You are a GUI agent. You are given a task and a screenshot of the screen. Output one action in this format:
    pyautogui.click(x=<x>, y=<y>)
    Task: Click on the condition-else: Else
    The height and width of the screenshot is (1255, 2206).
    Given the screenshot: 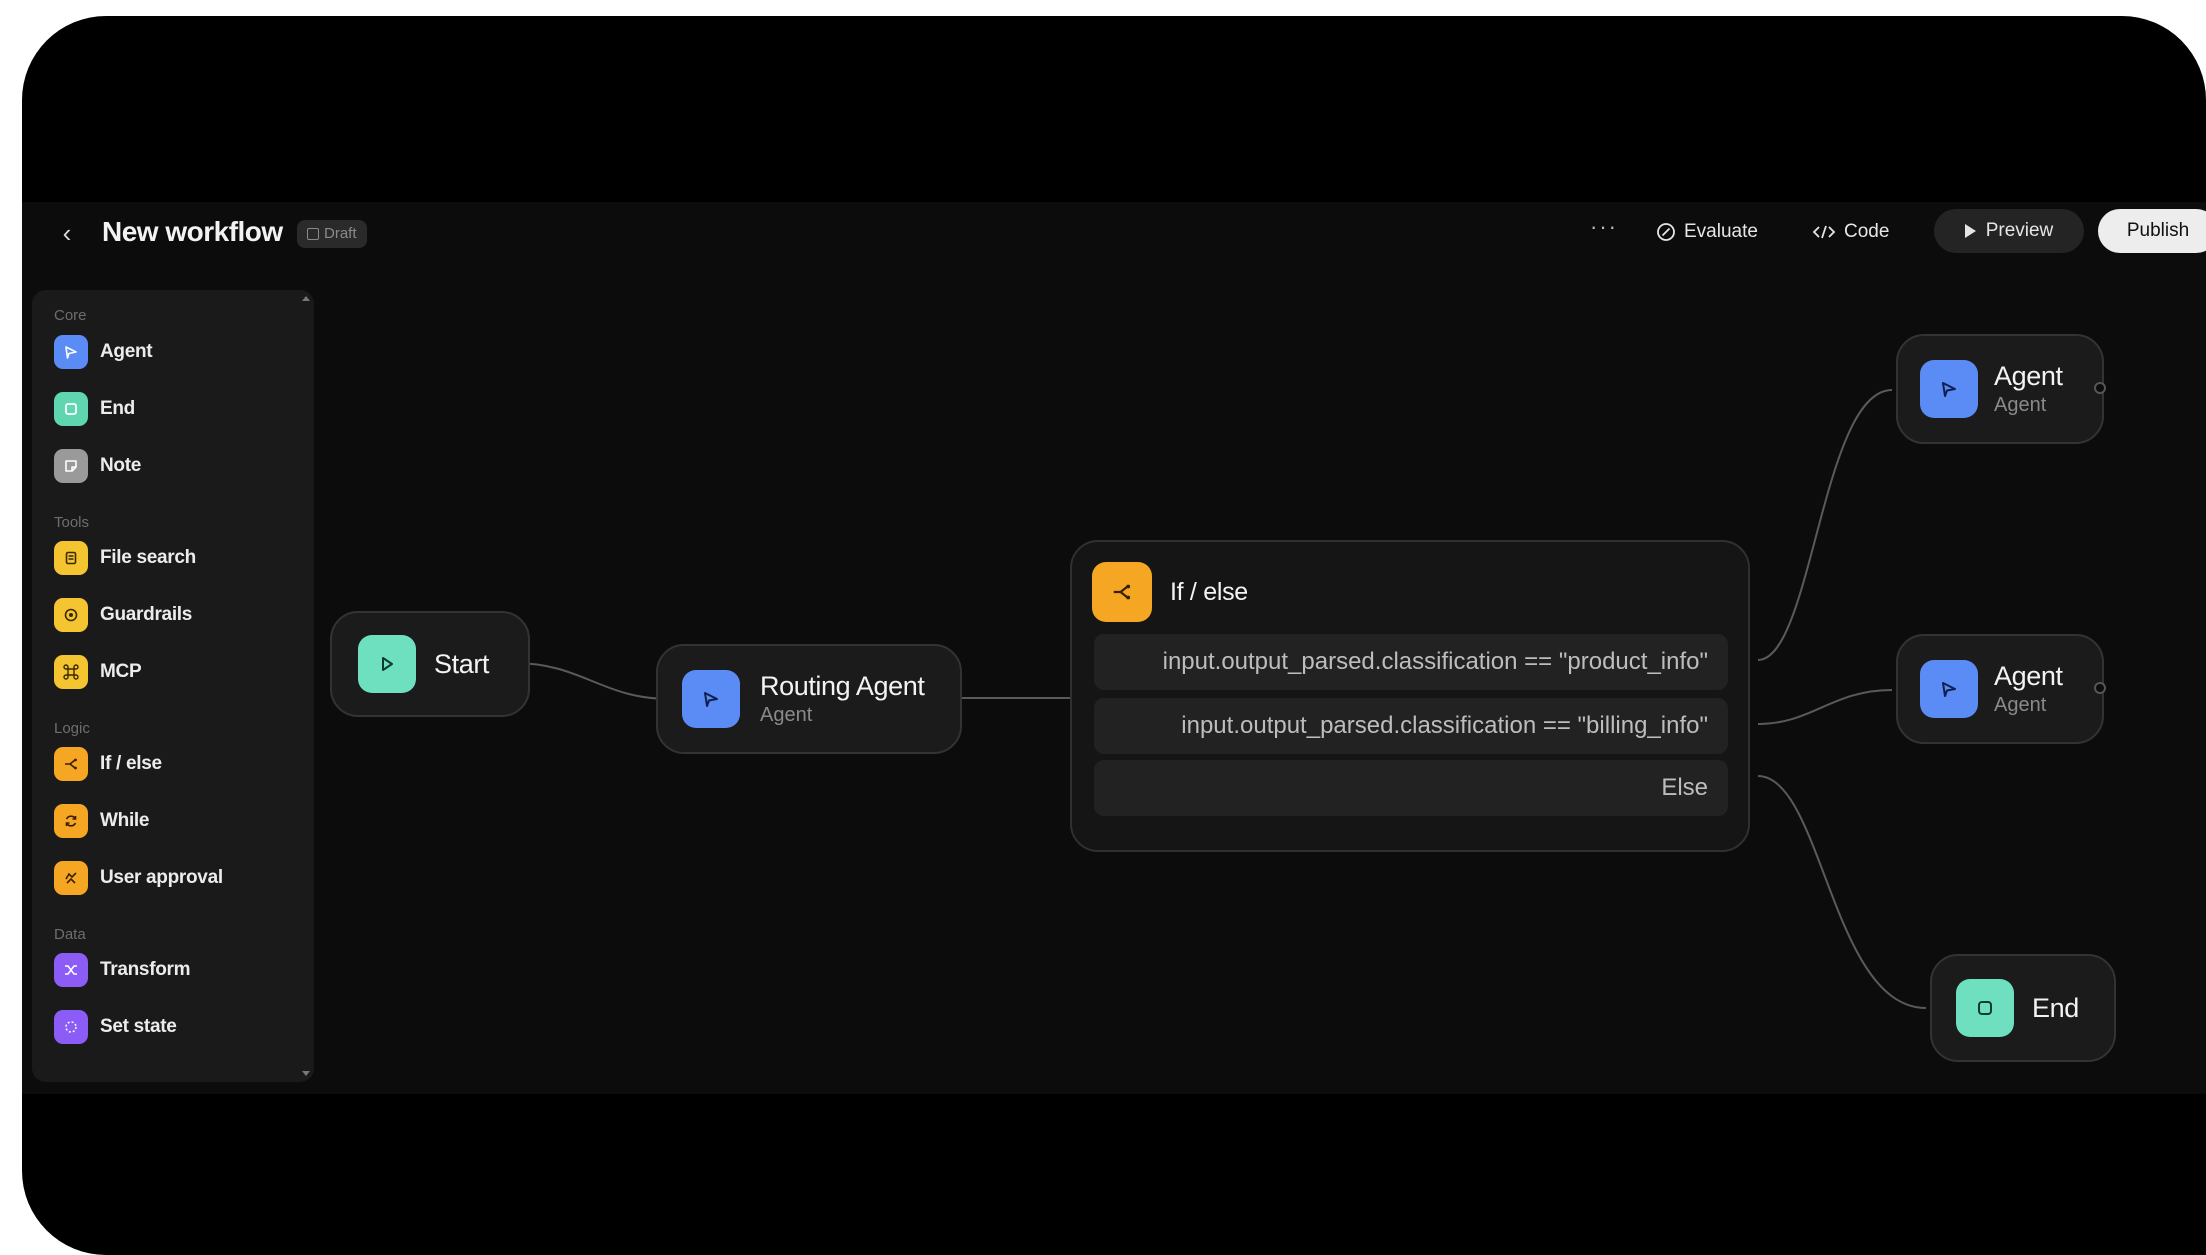 What is the action you would take?
    pyautogui.click(x=1411, y=788)
    